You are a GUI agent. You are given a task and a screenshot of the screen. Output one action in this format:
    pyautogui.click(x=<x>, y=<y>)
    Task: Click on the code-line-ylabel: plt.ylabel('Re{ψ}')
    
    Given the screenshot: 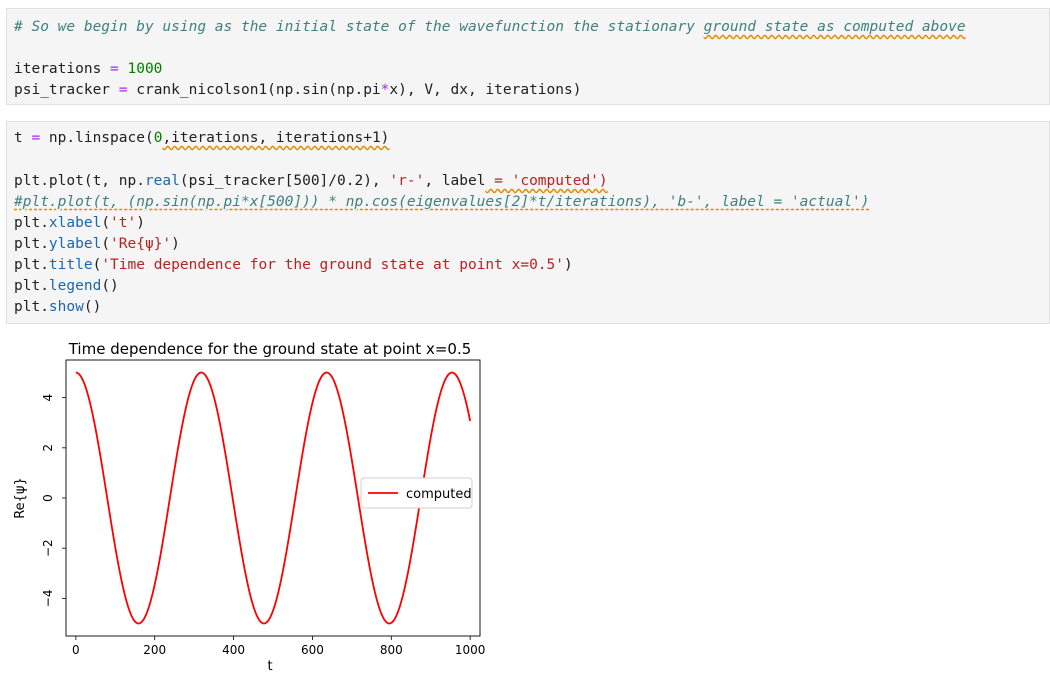 What is the action you would take?
    pyautogui.click(x=97, y=244)
    